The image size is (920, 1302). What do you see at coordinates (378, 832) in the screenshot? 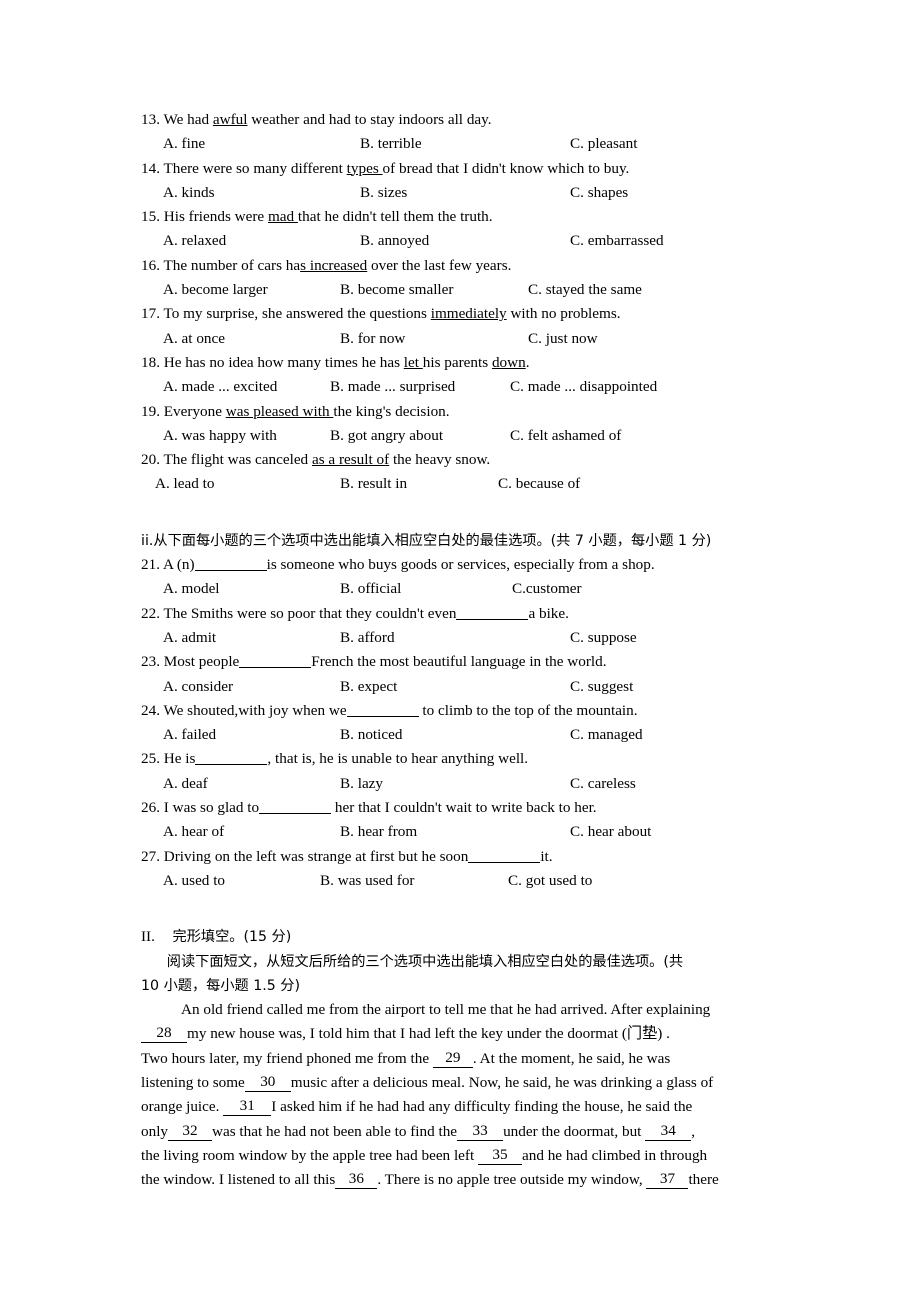
I see `option-choice: B. hear from` at bounding box center [378, 832].